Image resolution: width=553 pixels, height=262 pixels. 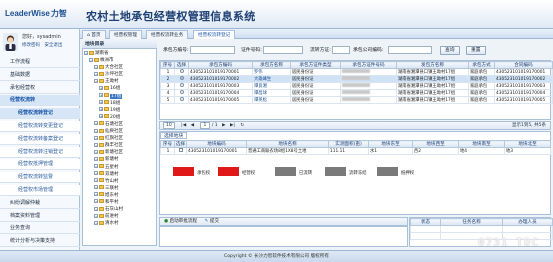 What do you see at coordinates (242, 125) in the screenshot?
I see `refresh-icon: ↻` at bounding box center [242, 125].